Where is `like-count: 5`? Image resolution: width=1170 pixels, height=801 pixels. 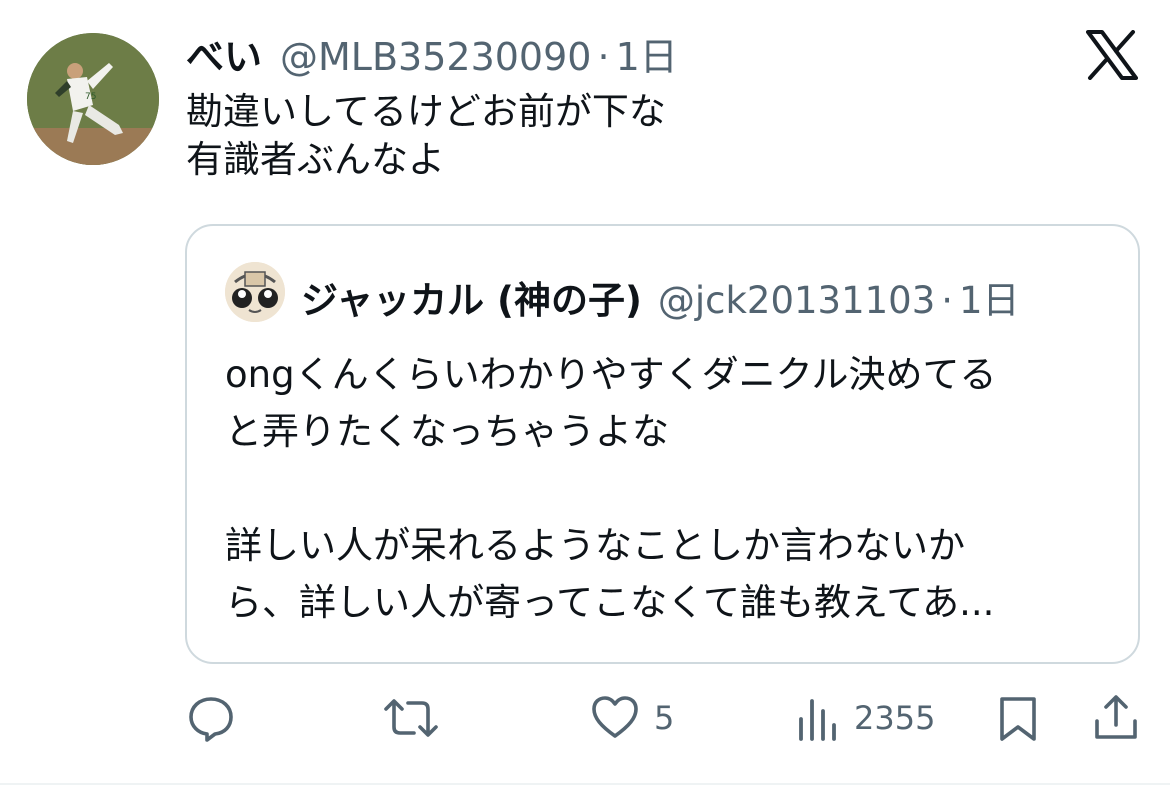
like-count: 5 is located at coordinates (664, 718).